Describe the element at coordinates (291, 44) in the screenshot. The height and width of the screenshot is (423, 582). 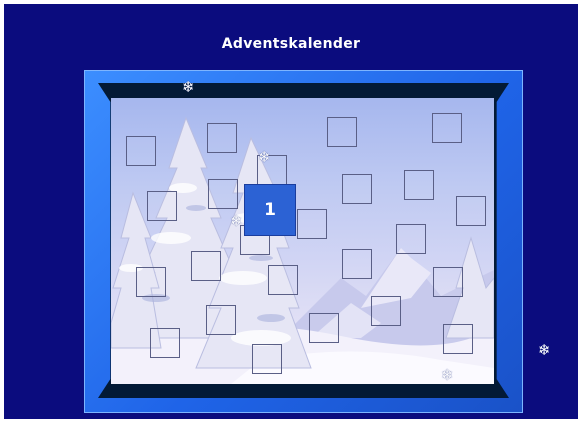
I see `calendar-title: Adventskalender` at that location.